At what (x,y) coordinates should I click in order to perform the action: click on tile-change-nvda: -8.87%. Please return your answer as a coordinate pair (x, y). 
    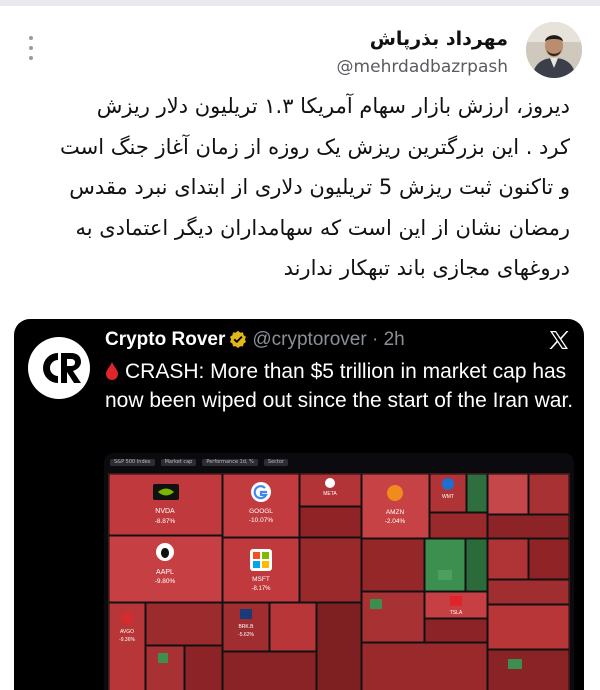
    Looking at the image, I should click on (165, 521).